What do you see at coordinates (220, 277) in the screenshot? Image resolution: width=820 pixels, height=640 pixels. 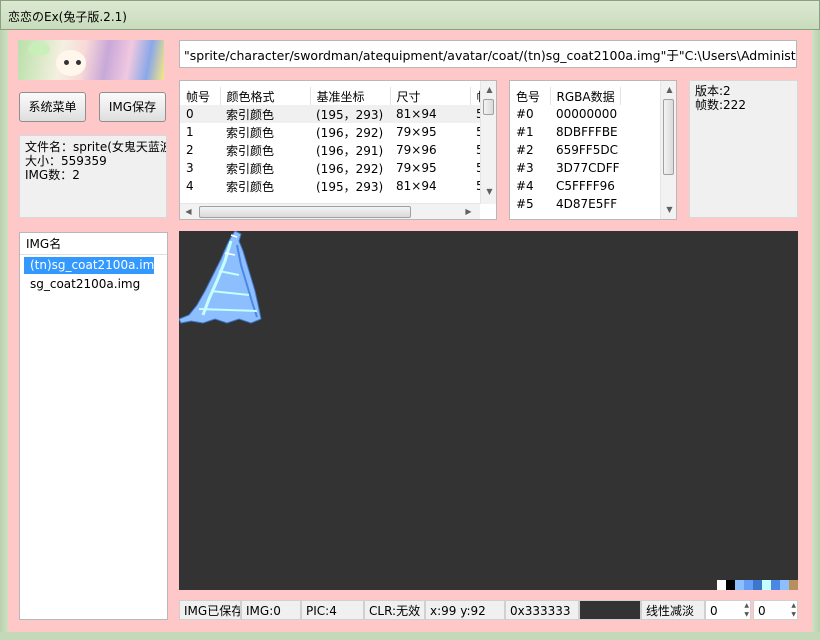 I see `sprite-preview-image` at bounding box center [220, 277].